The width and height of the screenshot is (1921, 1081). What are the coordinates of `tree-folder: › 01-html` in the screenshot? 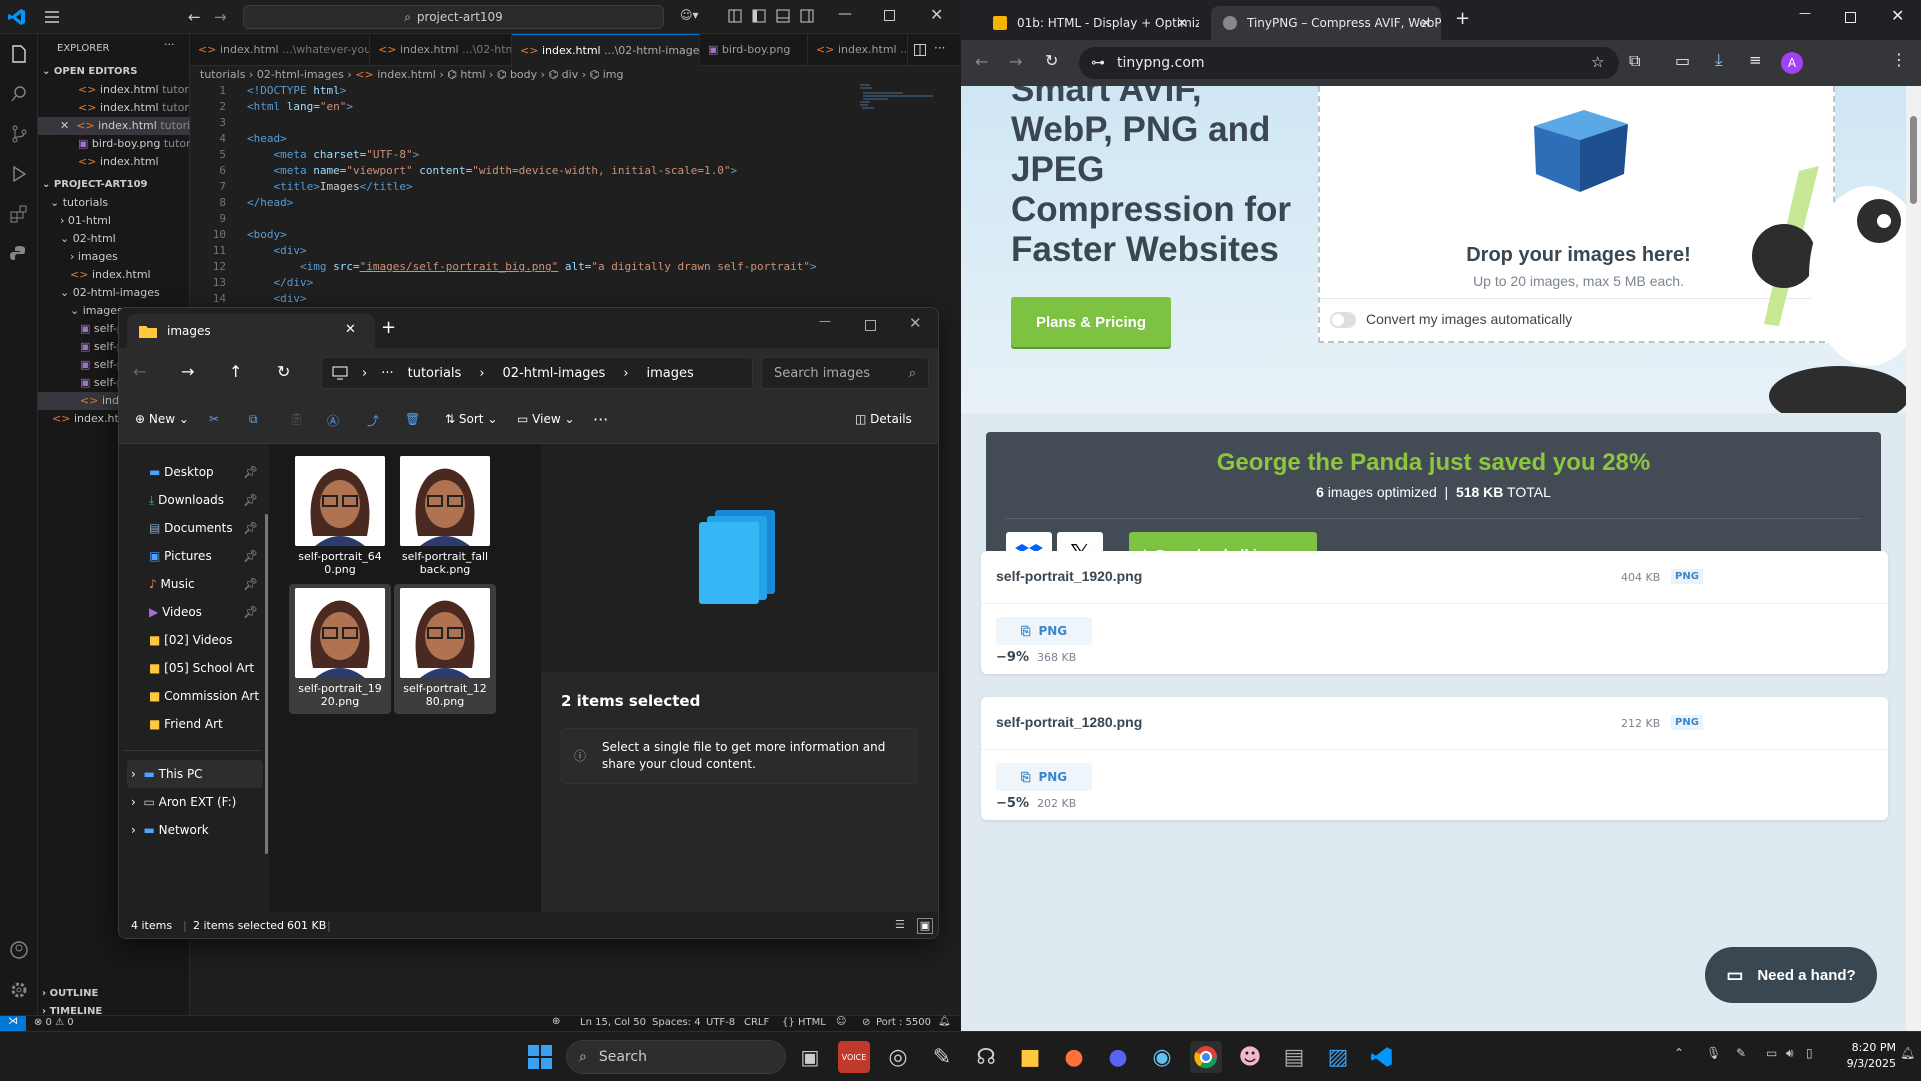 It's located at (114, 221).